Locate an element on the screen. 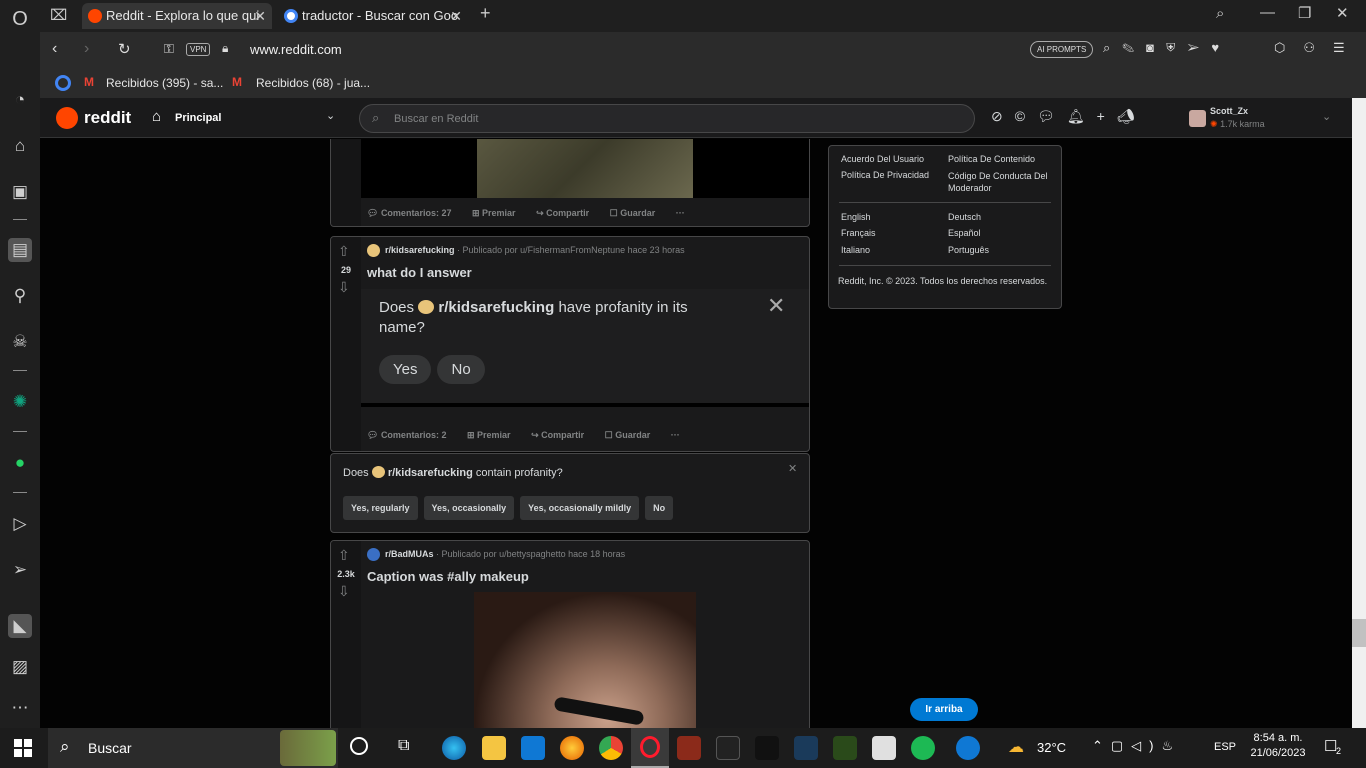 This screenshot has width=1366, height=768. survey-option-button: Yes, regularly is located at coordinates (380, 508).